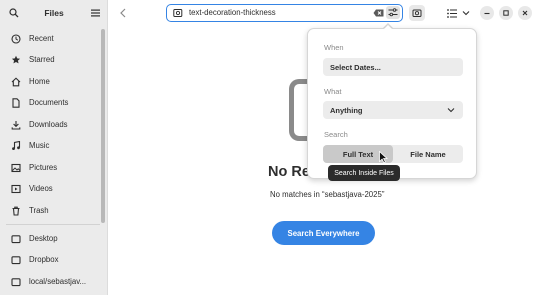 The image size is (540, 295). I want to click on sidebar-item-label: Documents, so click(49, 102).